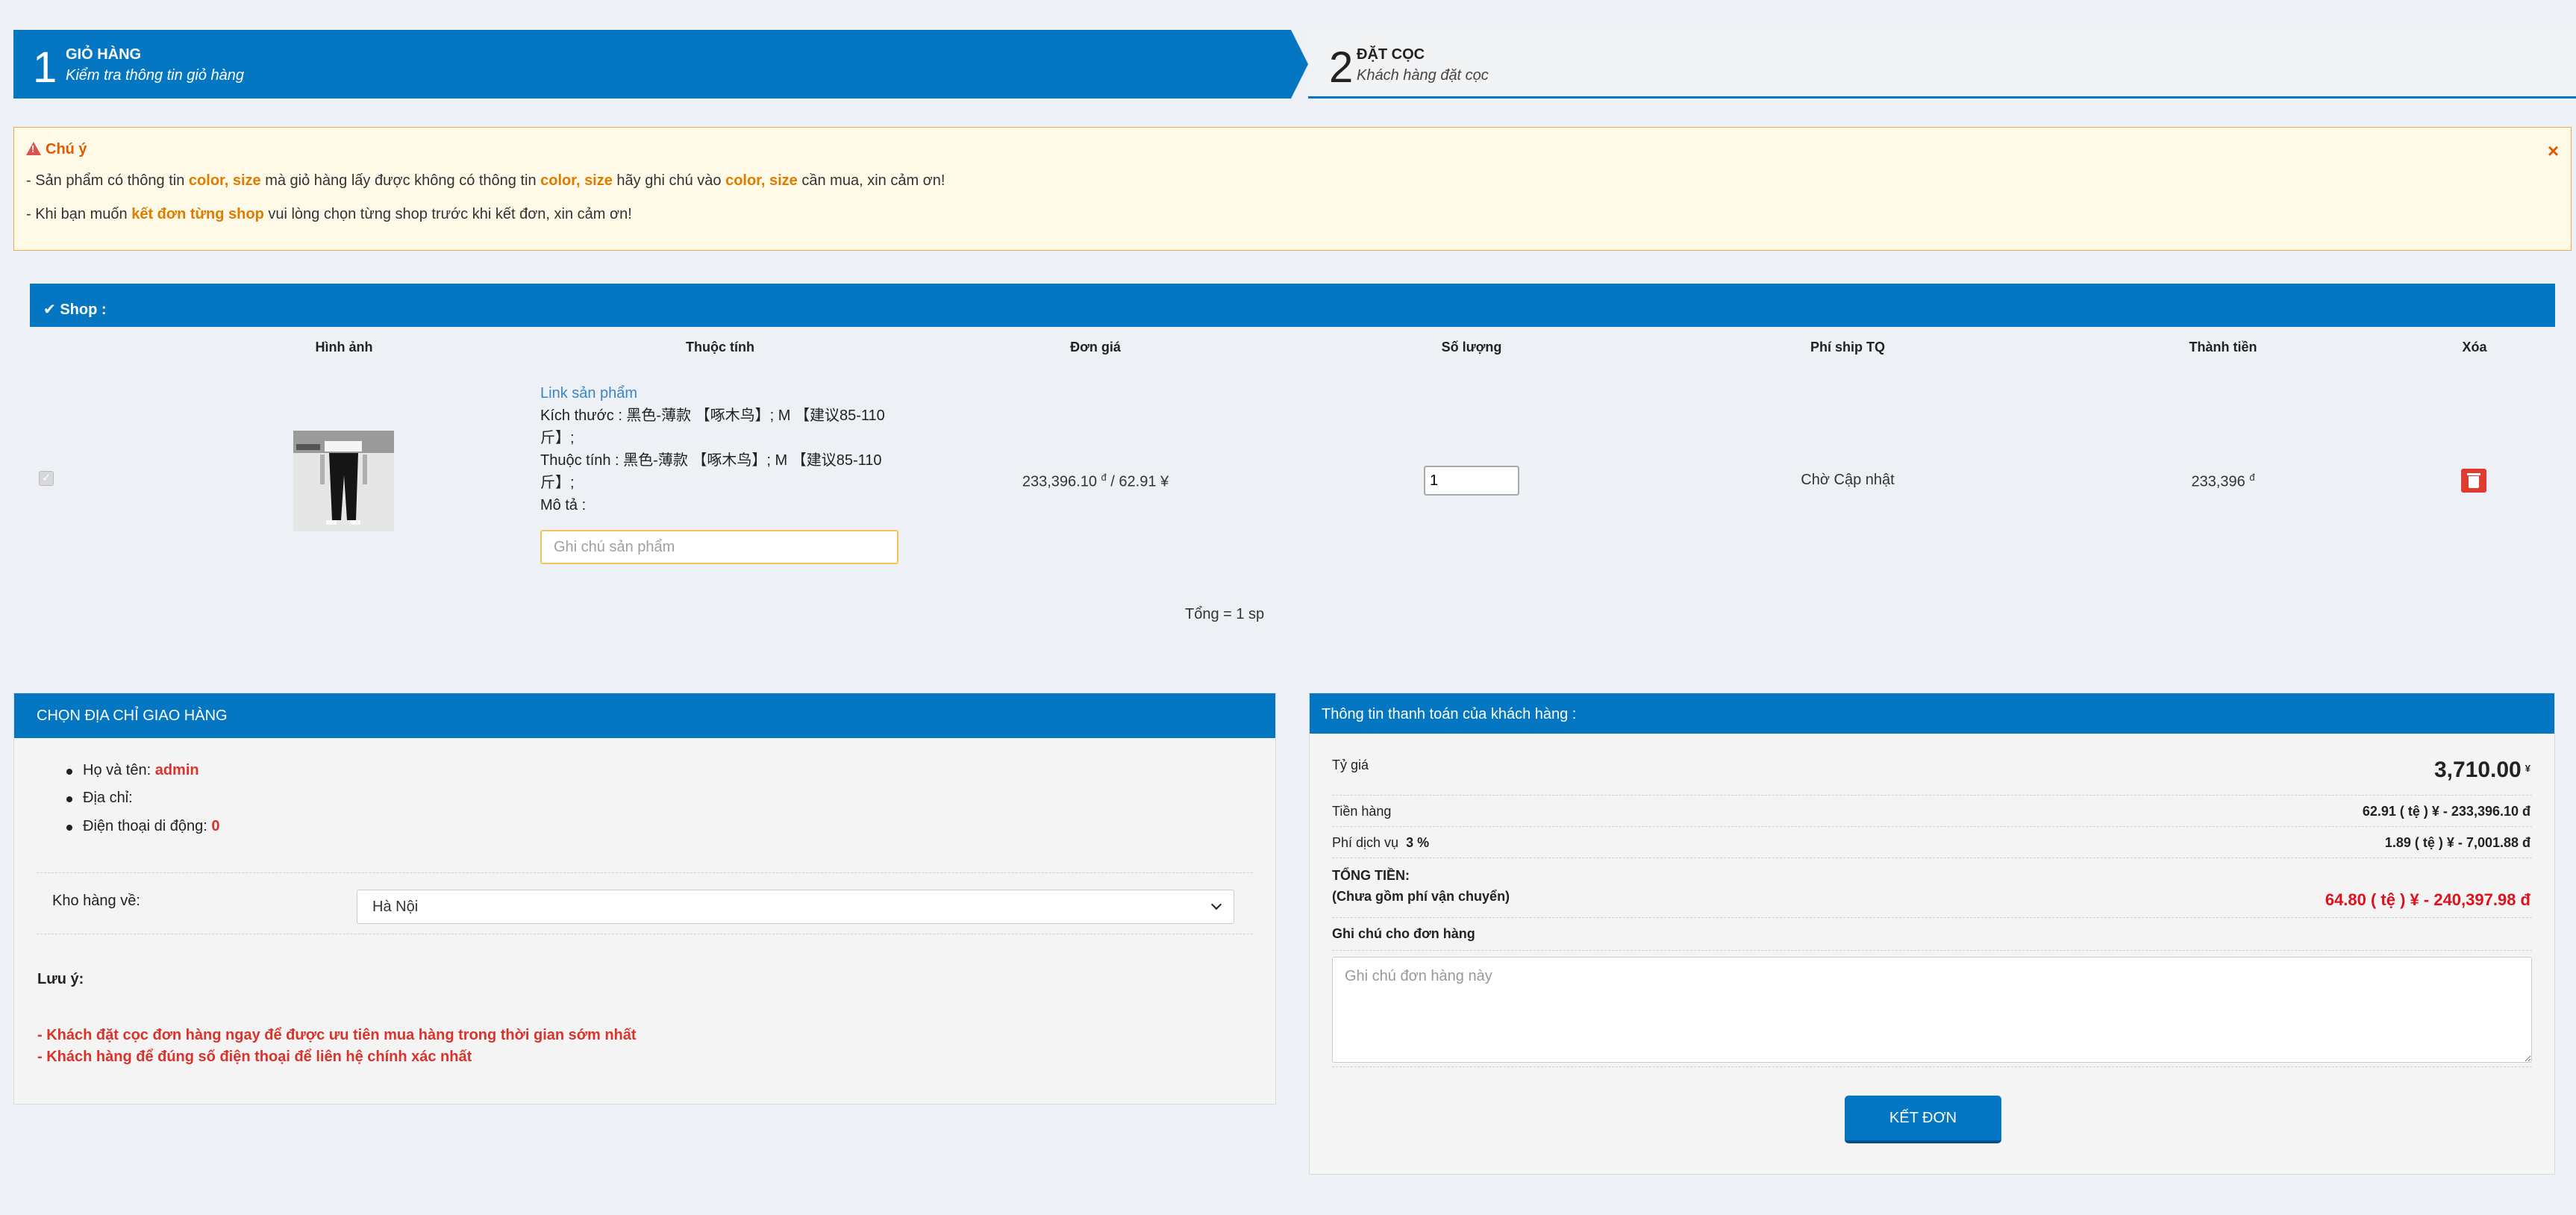  What do you see at coordinates (2457, 842) in the screenshot?
I see `service-fee-value: 1.89 ( tệ ) ¥ - 7,001.88 đ` at bounding box center [2457, 842].